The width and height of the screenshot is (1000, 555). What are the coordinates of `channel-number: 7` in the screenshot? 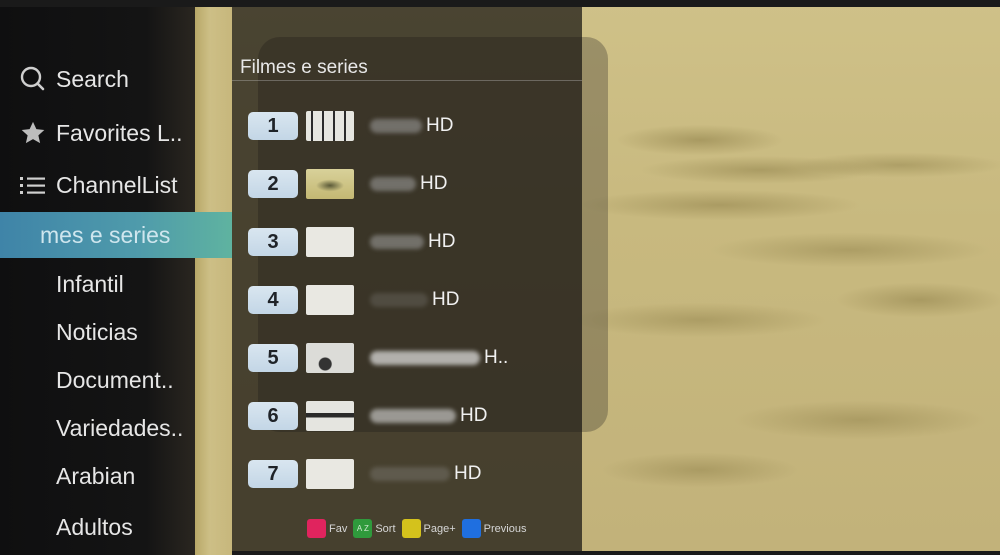 It's located at (273, 474).